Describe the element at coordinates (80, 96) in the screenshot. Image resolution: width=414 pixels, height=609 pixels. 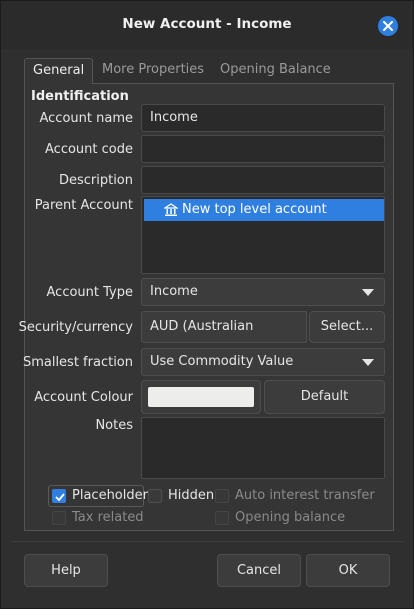
I see `identification-heading: Identification` at that location.